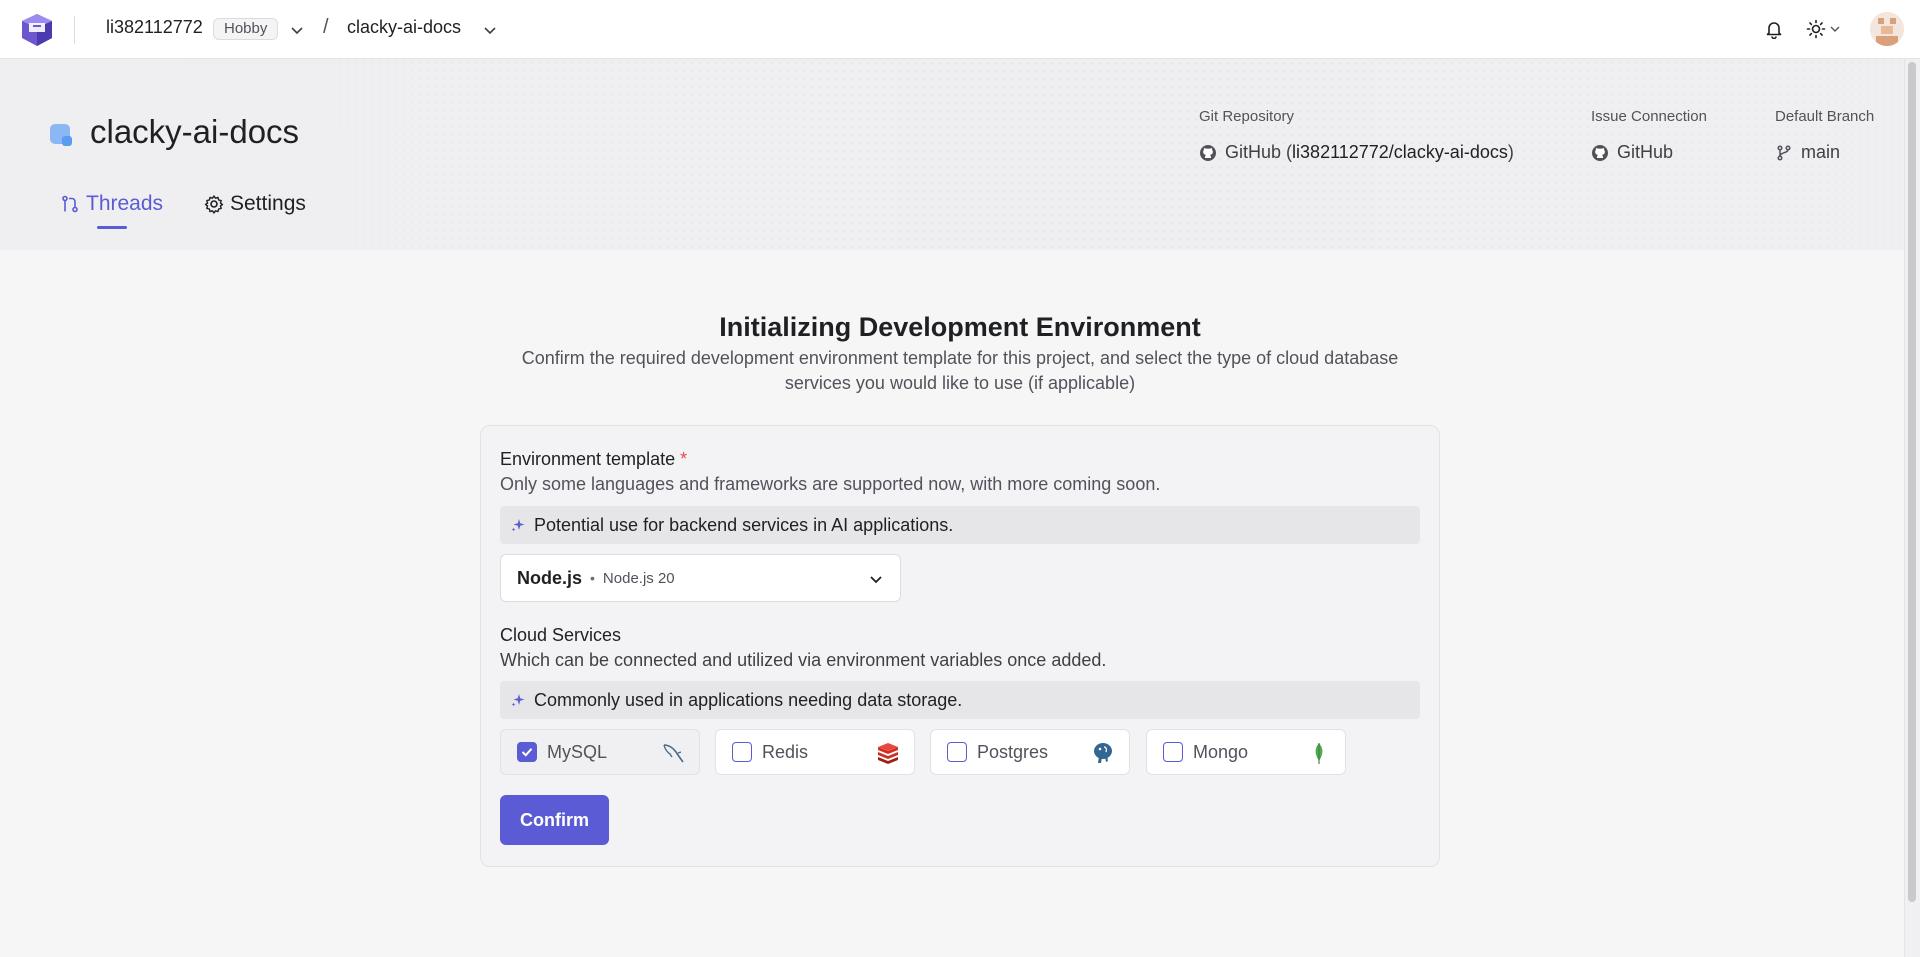 Image resolution: width=1920 pixels, height=957 pixels. Describe the element at coordinates (638, 578) in the screenshot. I see `env-template-version: Node.js 20` at that location.